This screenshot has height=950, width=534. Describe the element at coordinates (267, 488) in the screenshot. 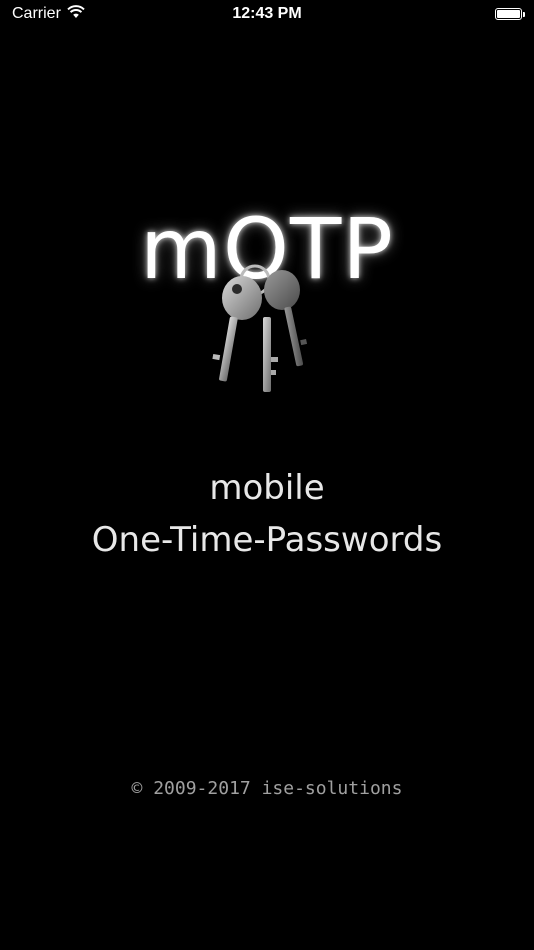

I see `tagline-line-1: mobile` at that location.